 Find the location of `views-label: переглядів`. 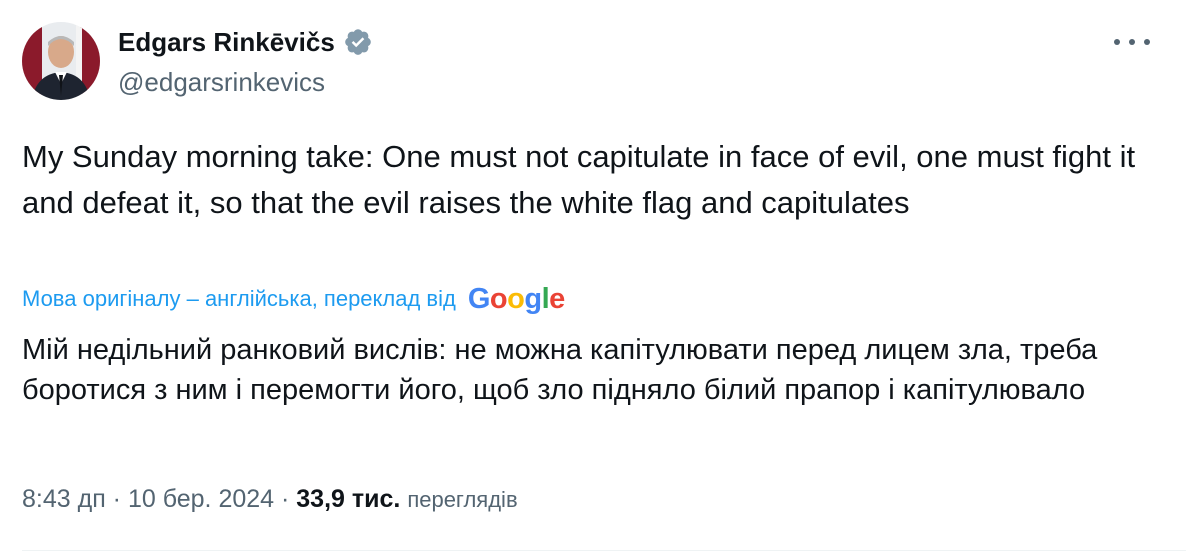

views-label: переглядів is located at coordinates (462, 499).